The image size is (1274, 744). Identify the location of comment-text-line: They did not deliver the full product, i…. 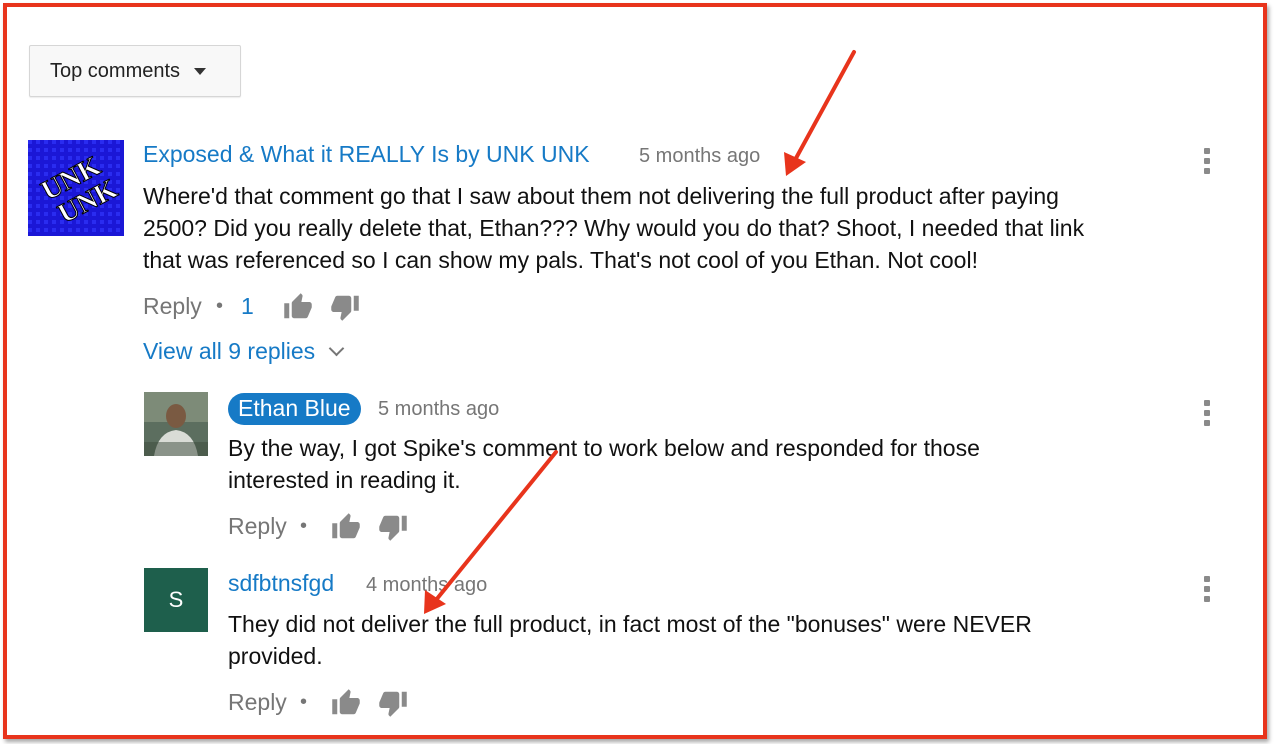
(630, 624).